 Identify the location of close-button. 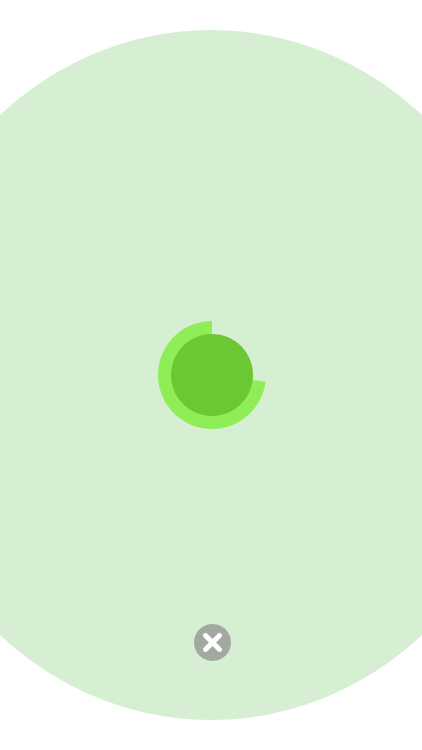
(212, 642).